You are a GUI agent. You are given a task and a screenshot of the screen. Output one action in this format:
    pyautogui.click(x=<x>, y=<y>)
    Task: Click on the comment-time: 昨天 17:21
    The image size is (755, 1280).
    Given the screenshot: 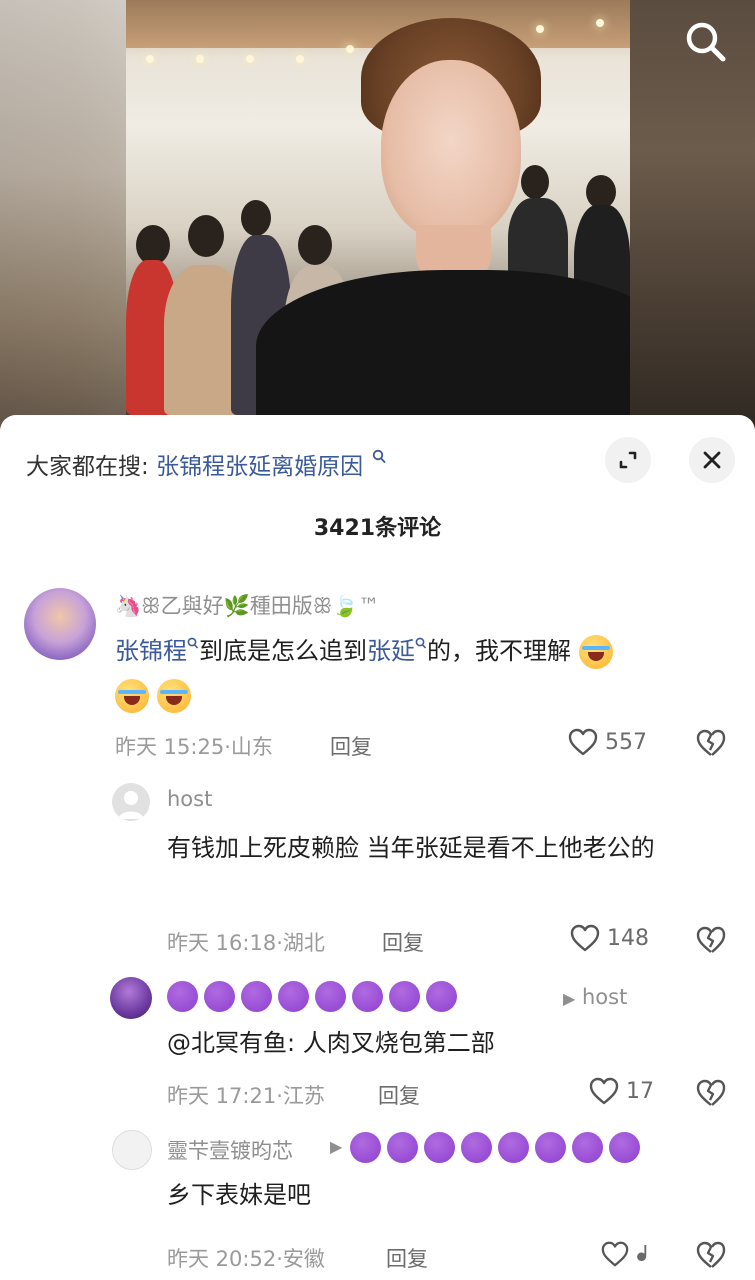 What is the action you would take?
    pyautogui.click(x=222, y=1096)
    